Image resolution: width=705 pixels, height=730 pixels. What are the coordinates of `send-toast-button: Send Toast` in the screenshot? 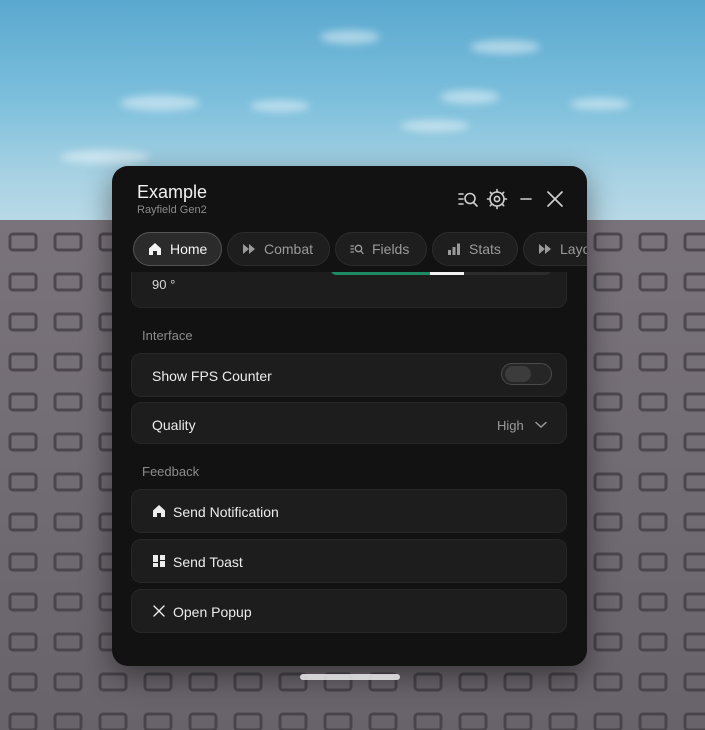 It's located at (349, 561).